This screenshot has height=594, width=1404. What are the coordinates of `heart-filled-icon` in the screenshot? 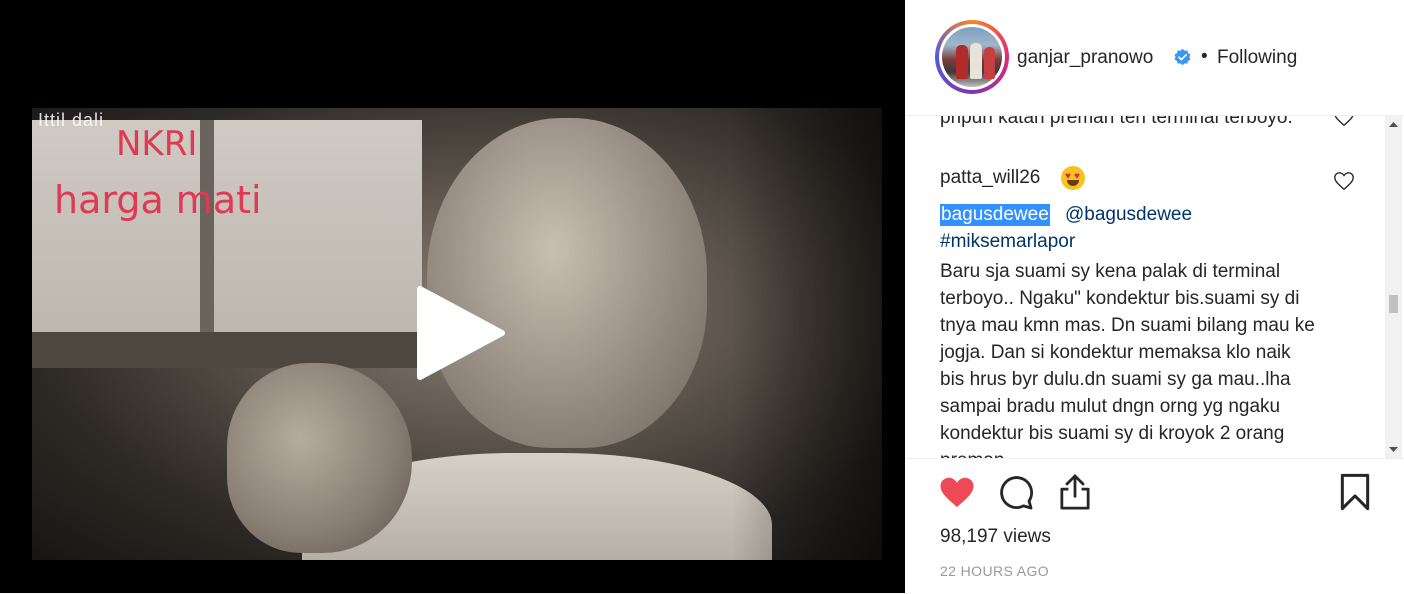 It's located at (957, 492).